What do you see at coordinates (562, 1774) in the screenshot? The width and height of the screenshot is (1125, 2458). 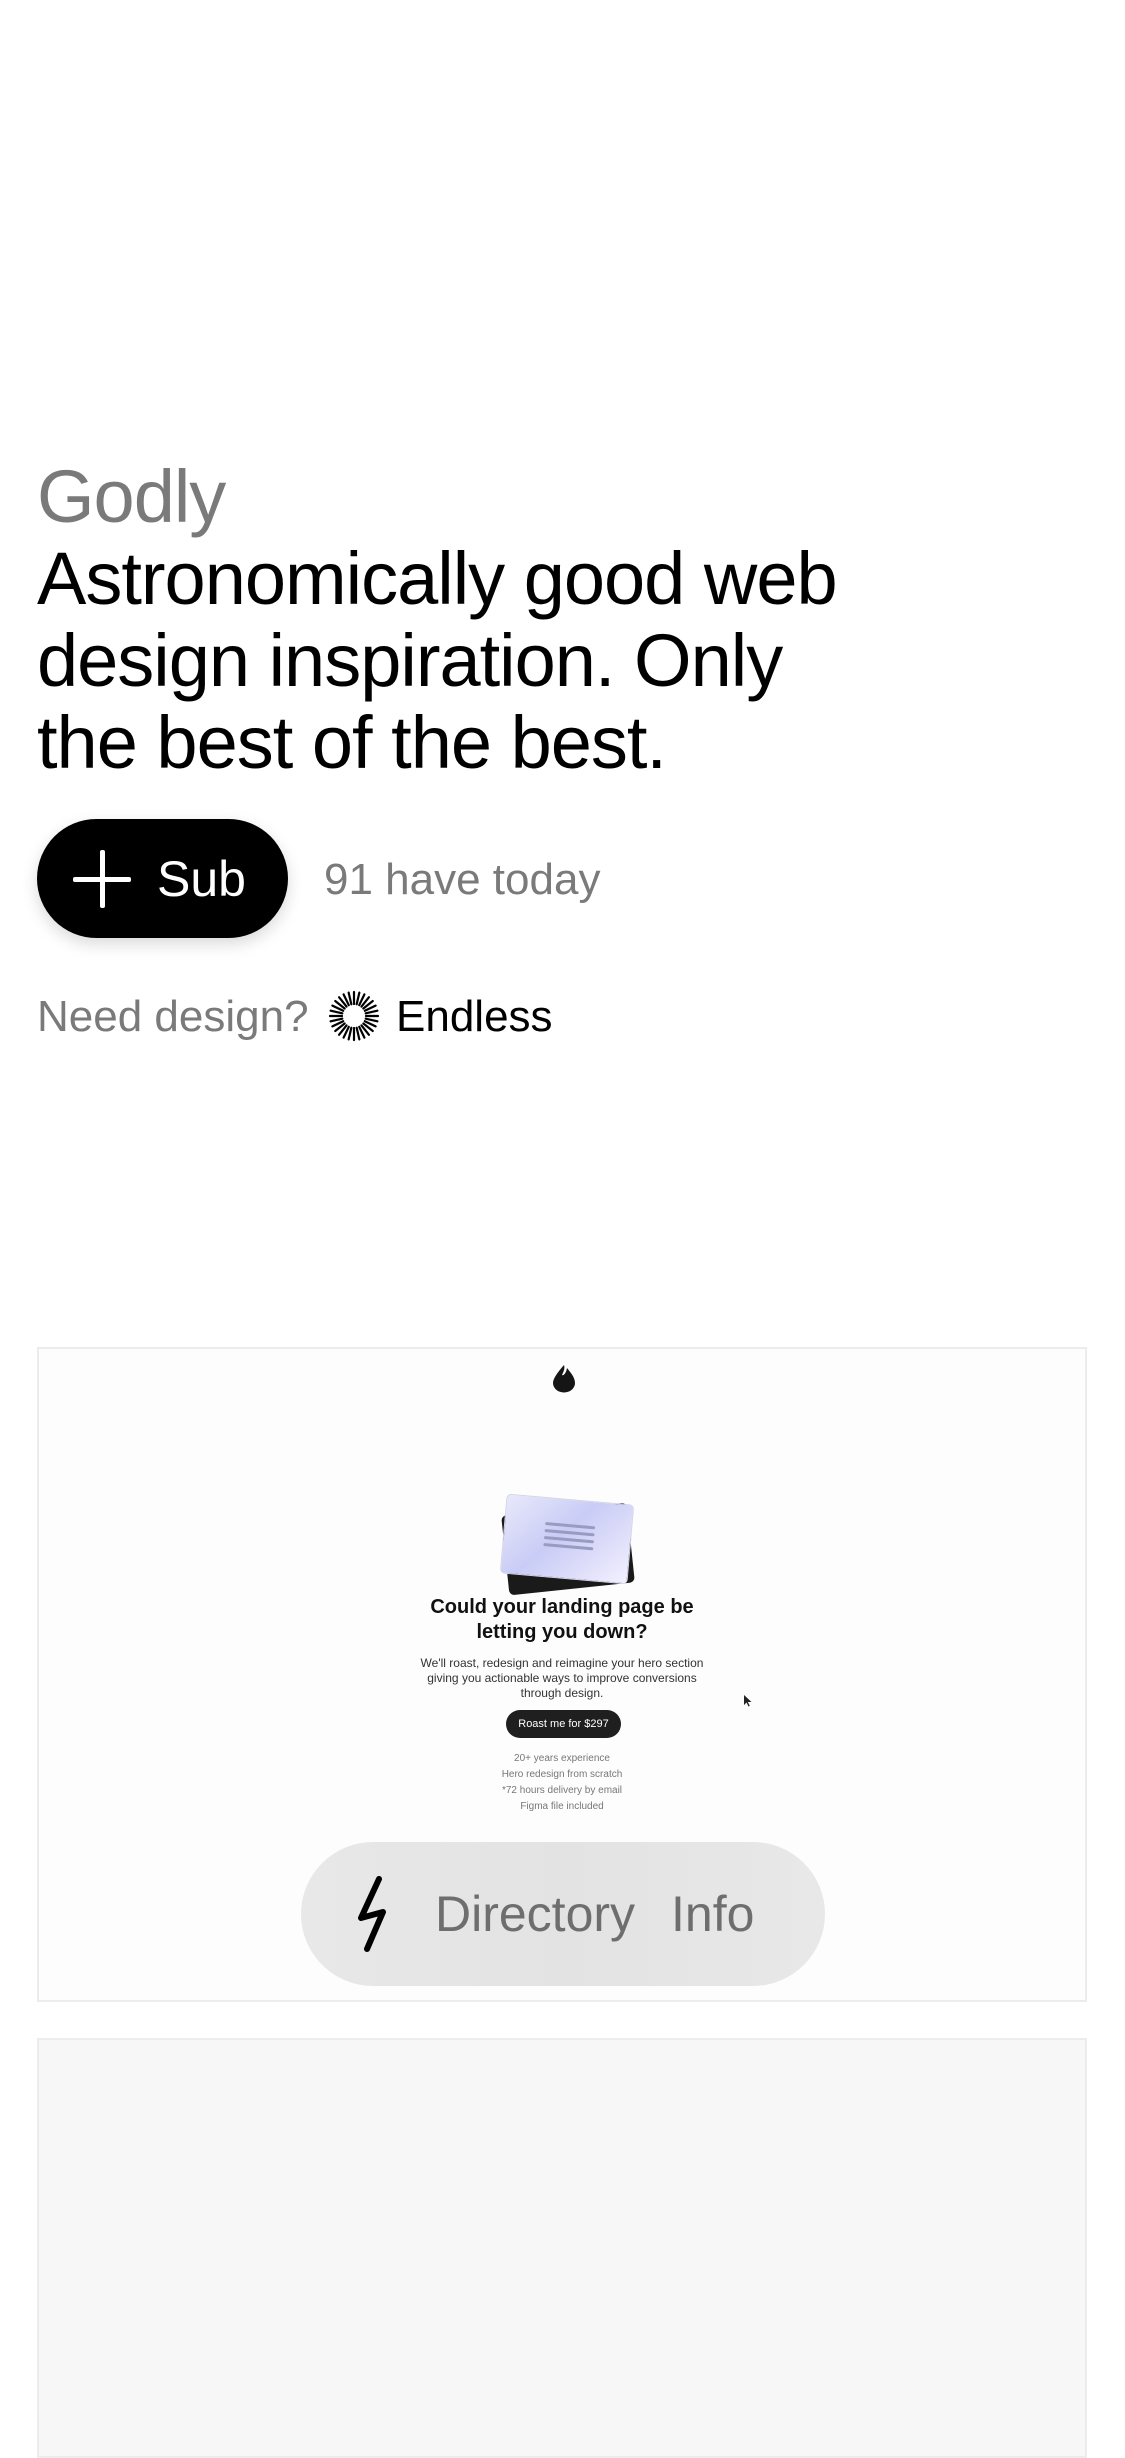 I see `feature-item: Hero redesign from scratch` at bounding box center [562, 1774].